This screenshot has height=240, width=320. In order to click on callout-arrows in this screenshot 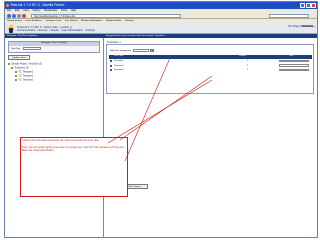, I will do `click(160, 109)`.